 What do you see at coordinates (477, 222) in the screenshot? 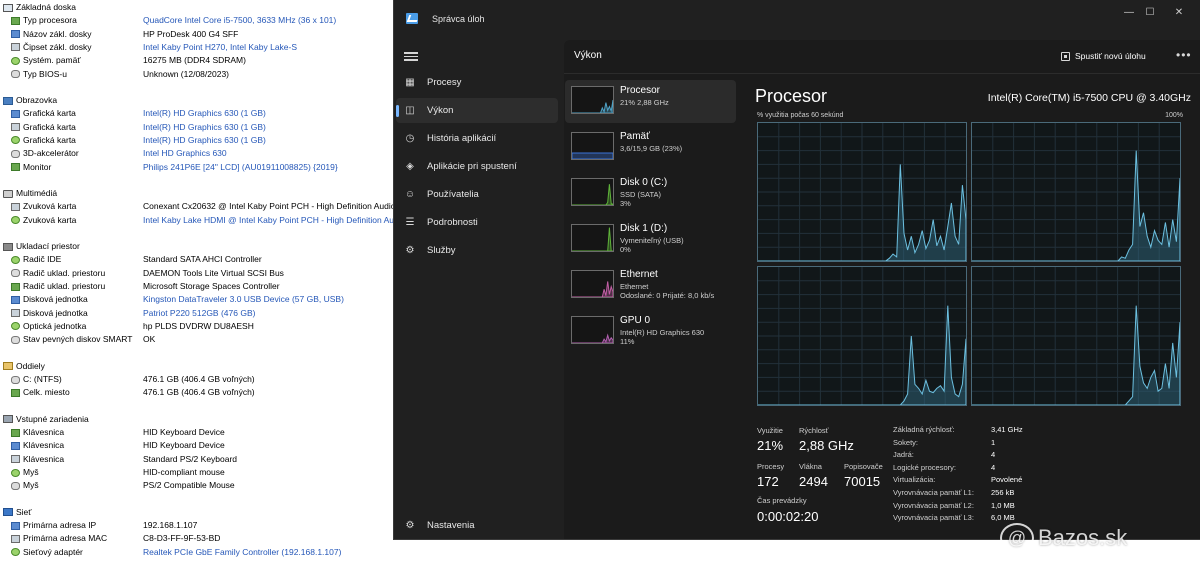
I see `nav-item-6: ☰ Podrobnosti` at bounding box center [477, 222].